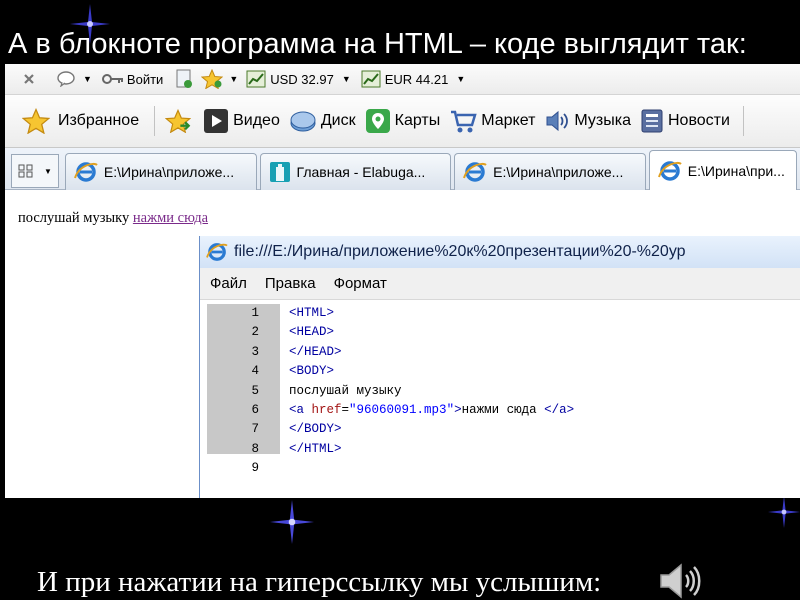 The image size is (800, 600). Describe the element at coordinates (458, 410) in the screenshot. I see `code-token: >` at that location.